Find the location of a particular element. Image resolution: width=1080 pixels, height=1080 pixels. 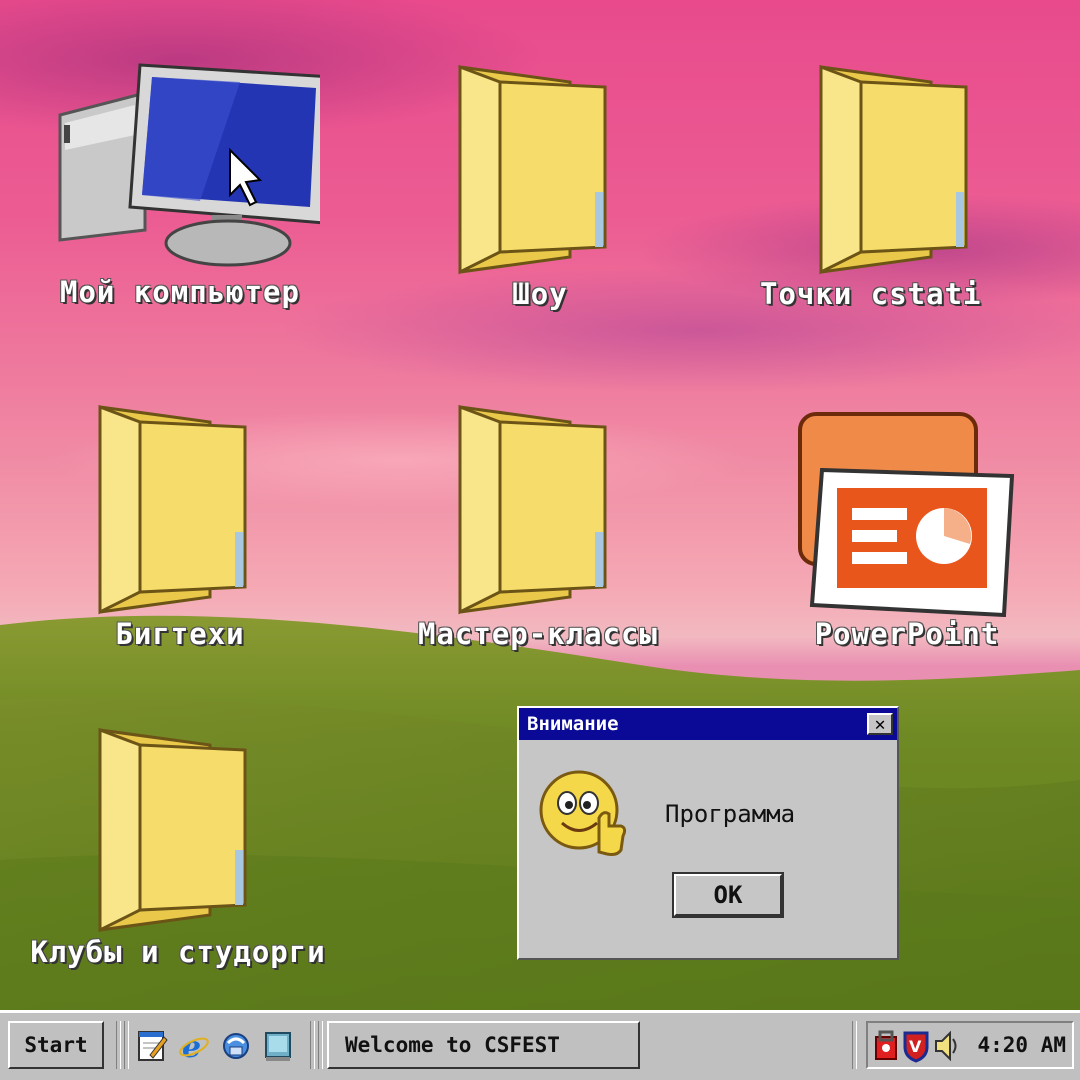

volume-icon is located at coordinates (946, 1046).